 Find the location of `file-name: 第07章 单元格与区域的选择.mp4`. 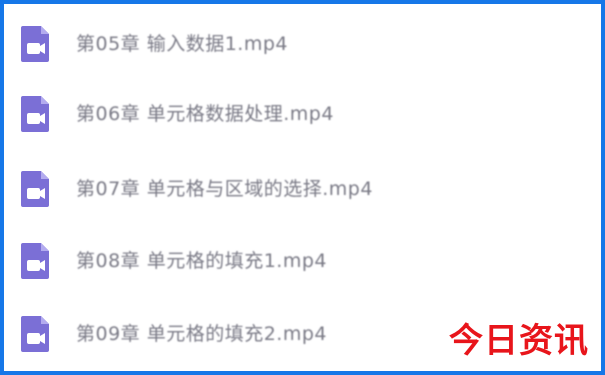

file-name: 第07章 单元格与区域的选择.mp4 is located at coordinates (224, 189).